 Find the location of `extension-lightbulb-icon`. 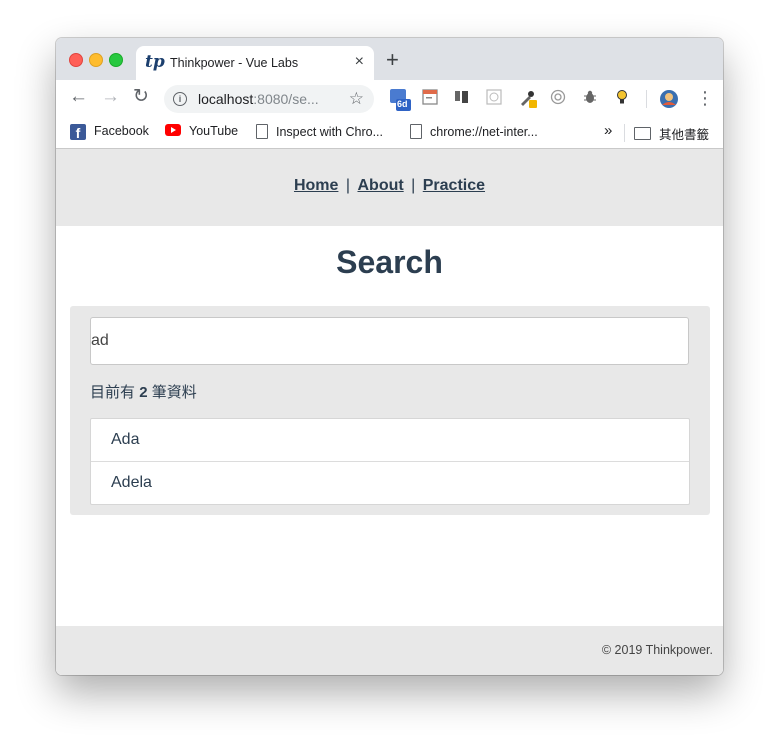

extension-lightbulb-icon is located at coordinates (623, 98).